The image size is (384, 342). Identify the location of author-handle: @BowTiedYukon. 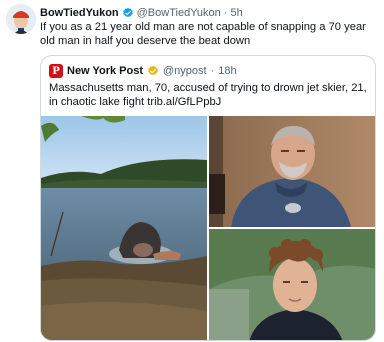
(179, 13).